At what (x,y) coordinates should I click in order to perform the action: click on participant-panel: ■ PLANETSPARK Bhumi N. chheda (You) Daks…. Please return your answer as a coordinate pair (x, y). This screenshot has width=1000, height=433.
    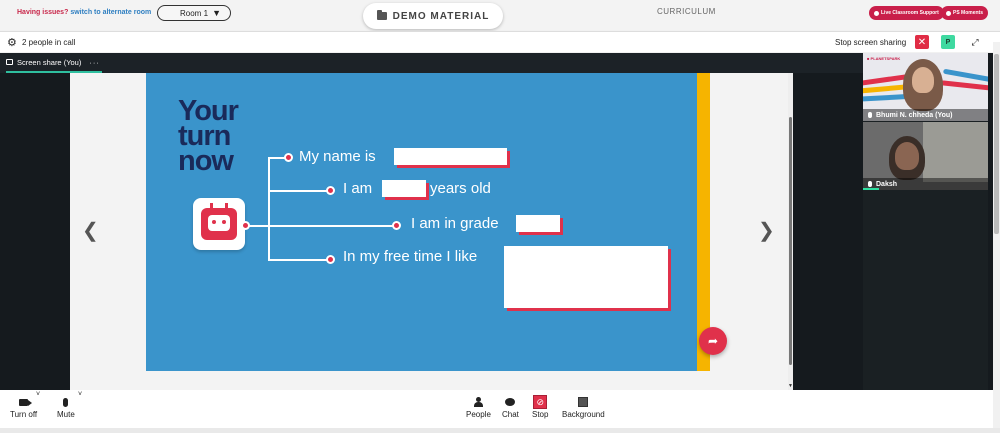
    Looking at the image, I should click on (925, 221).